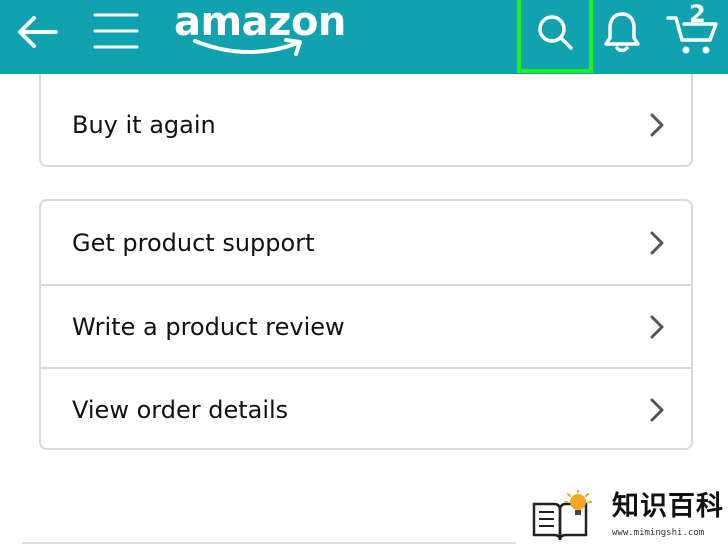 This screenshot has width=728, height=547. What do you see at coordinates (366, 407) in the screenshot?
I see `menu-row-view-order-details: View order details` at bounding box center [366, 407].